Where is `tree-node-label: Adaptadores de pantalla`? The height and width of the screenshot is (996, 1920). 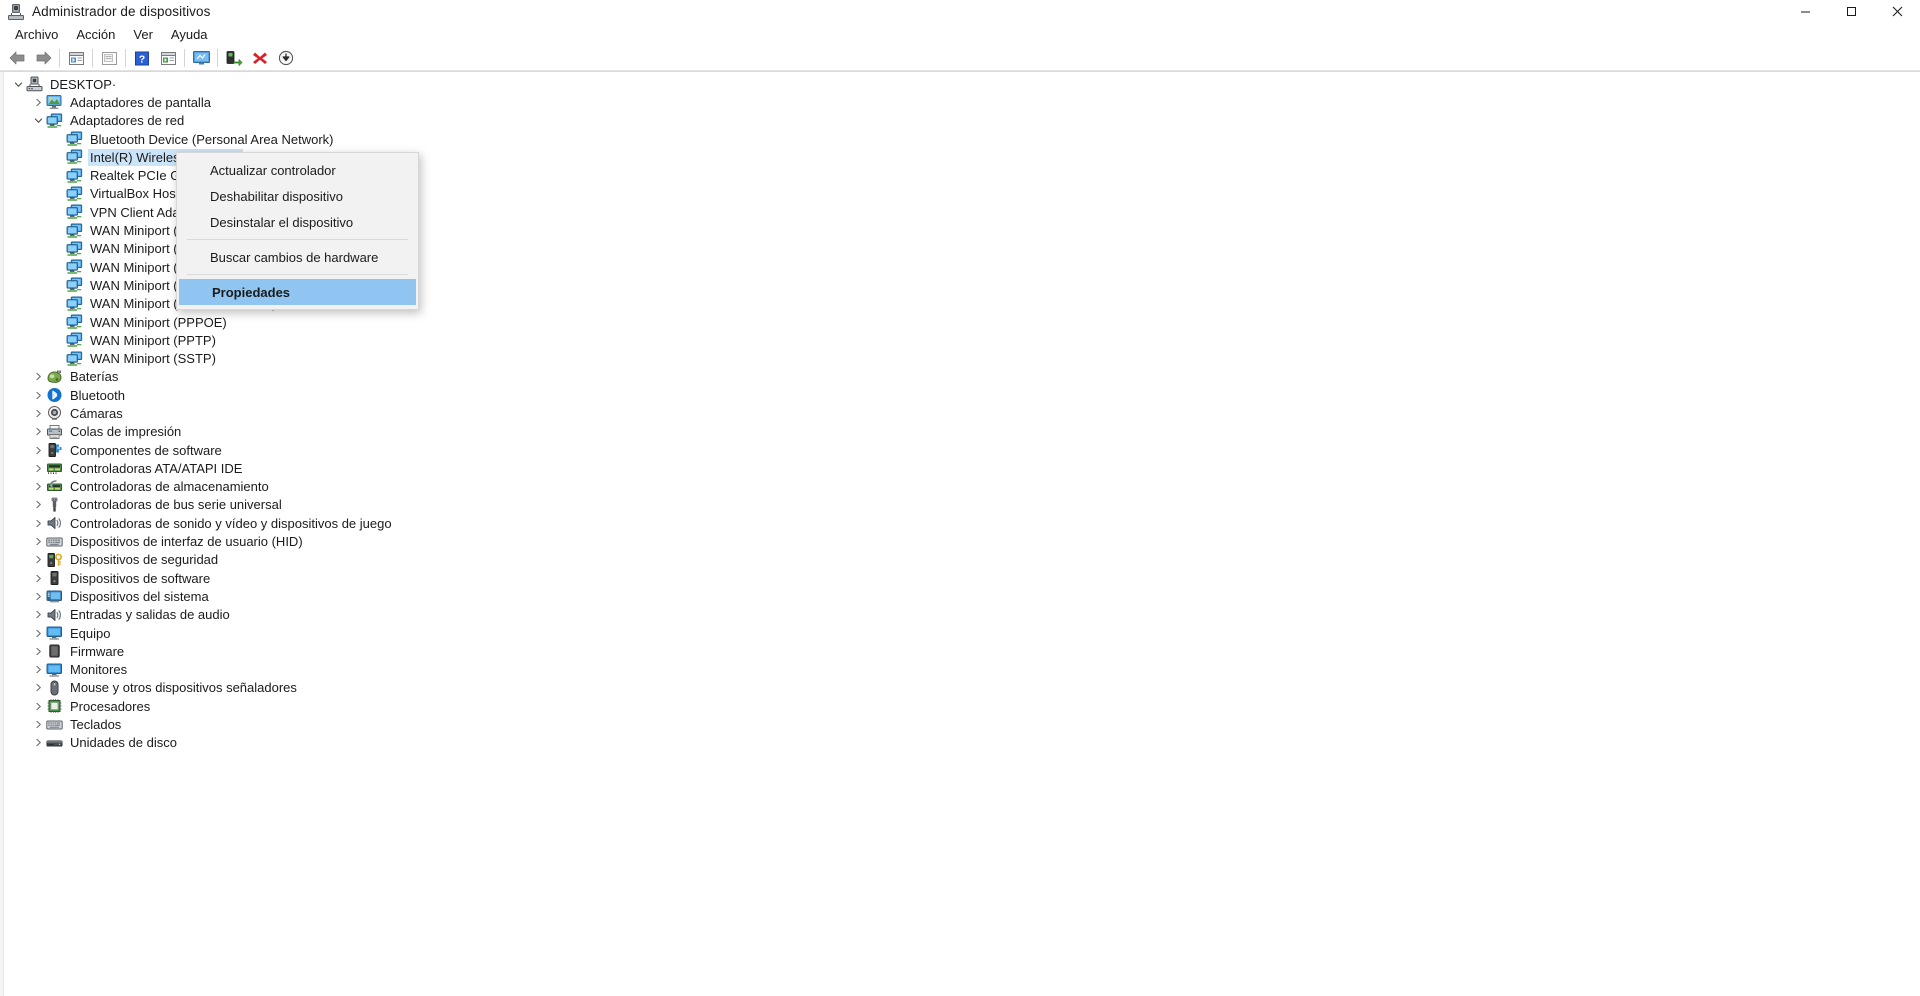
tree-node-label: Adaptadores de pantalla is located at coordinates (140, 102).